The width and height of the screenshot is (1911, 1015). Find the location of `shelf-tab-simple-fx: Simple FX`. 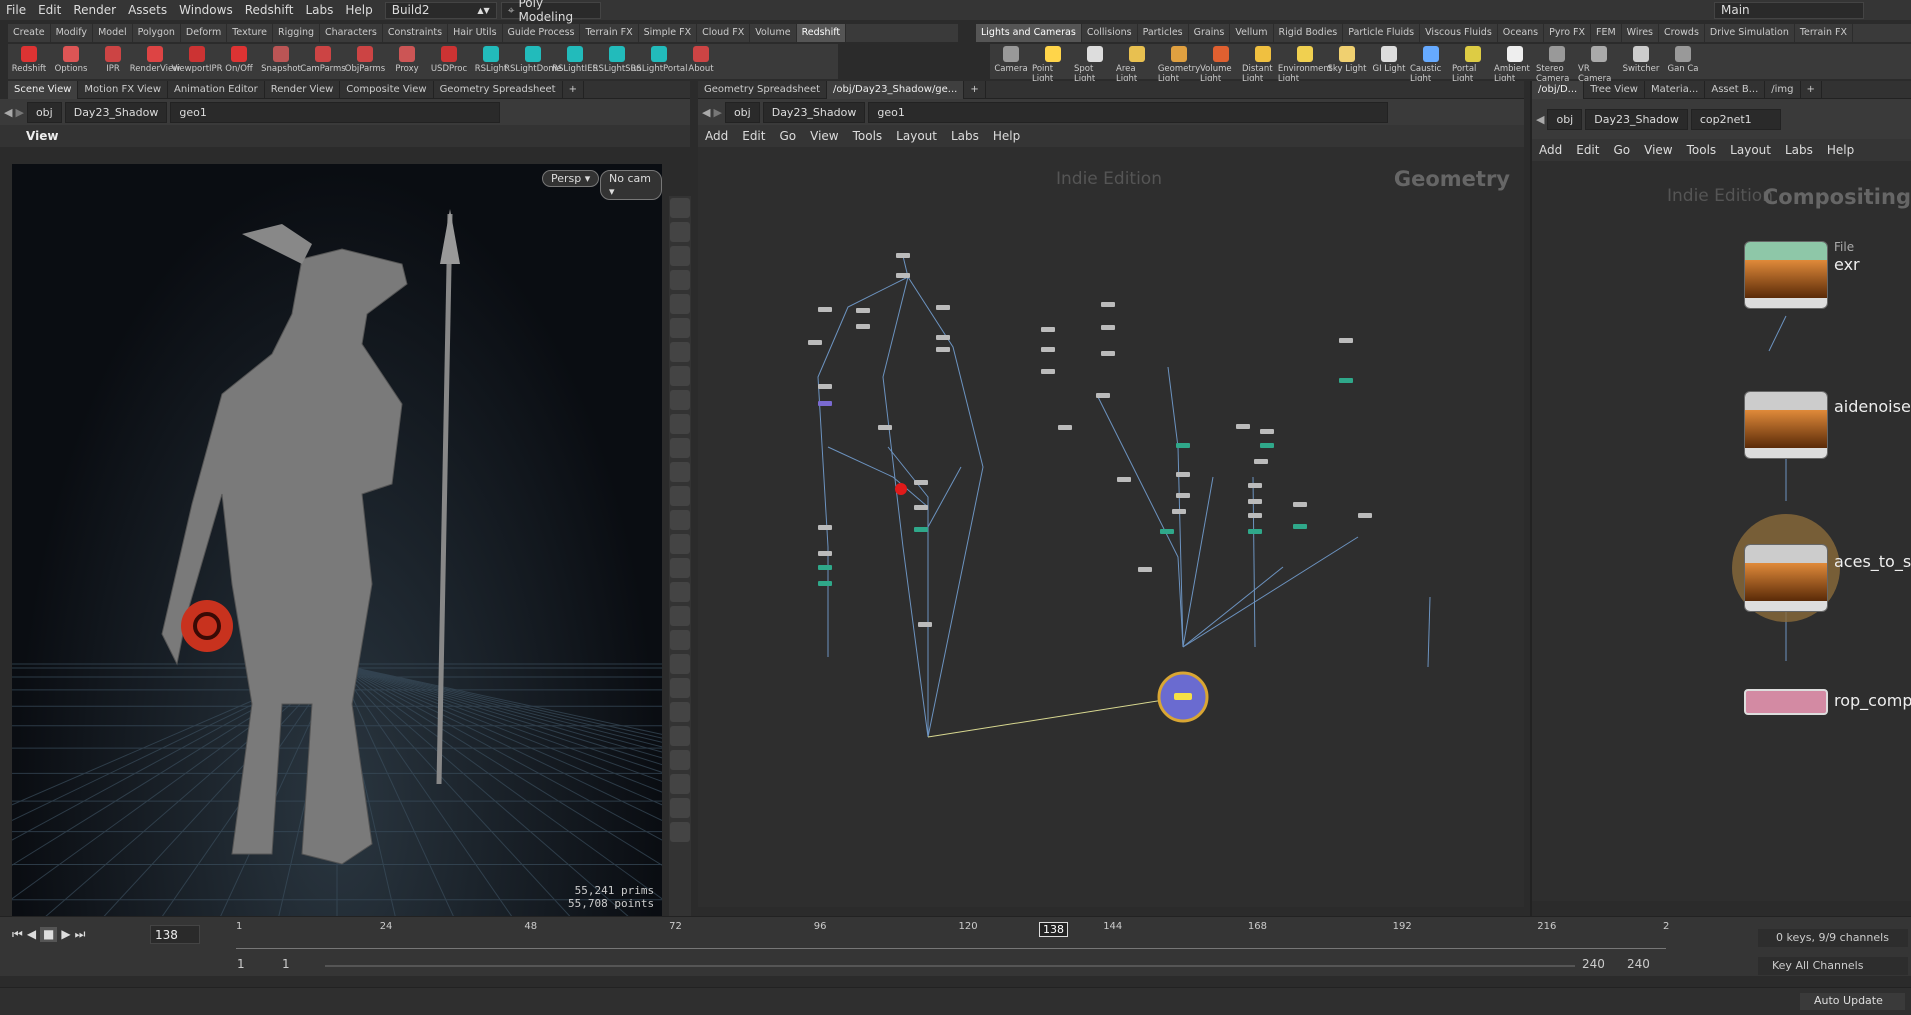

shelf-tab-simple-fx: Simple FX is located at coordinates (668, 33).